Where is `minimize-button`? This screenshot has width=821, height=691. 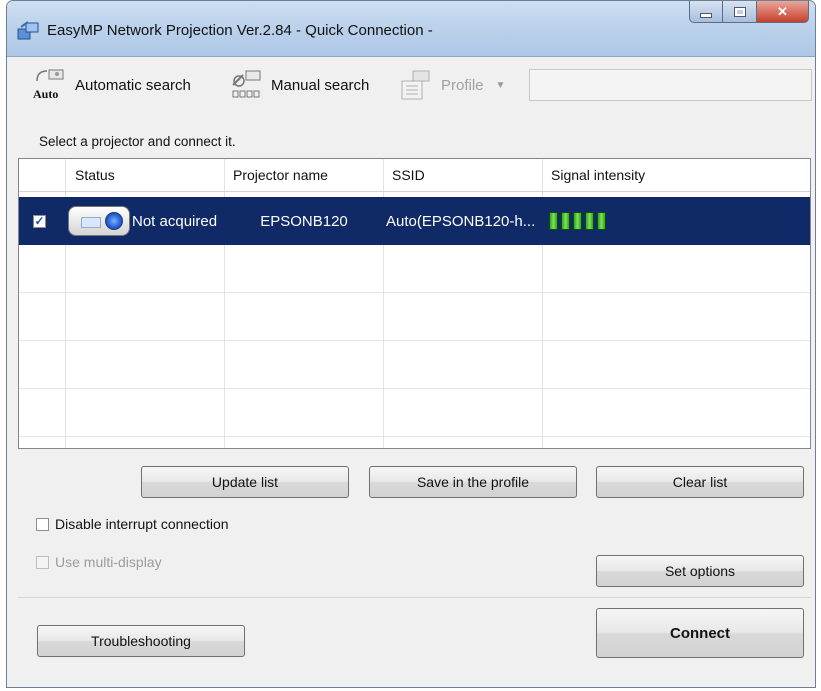
minimize-button is located at coordinates (706, 12).